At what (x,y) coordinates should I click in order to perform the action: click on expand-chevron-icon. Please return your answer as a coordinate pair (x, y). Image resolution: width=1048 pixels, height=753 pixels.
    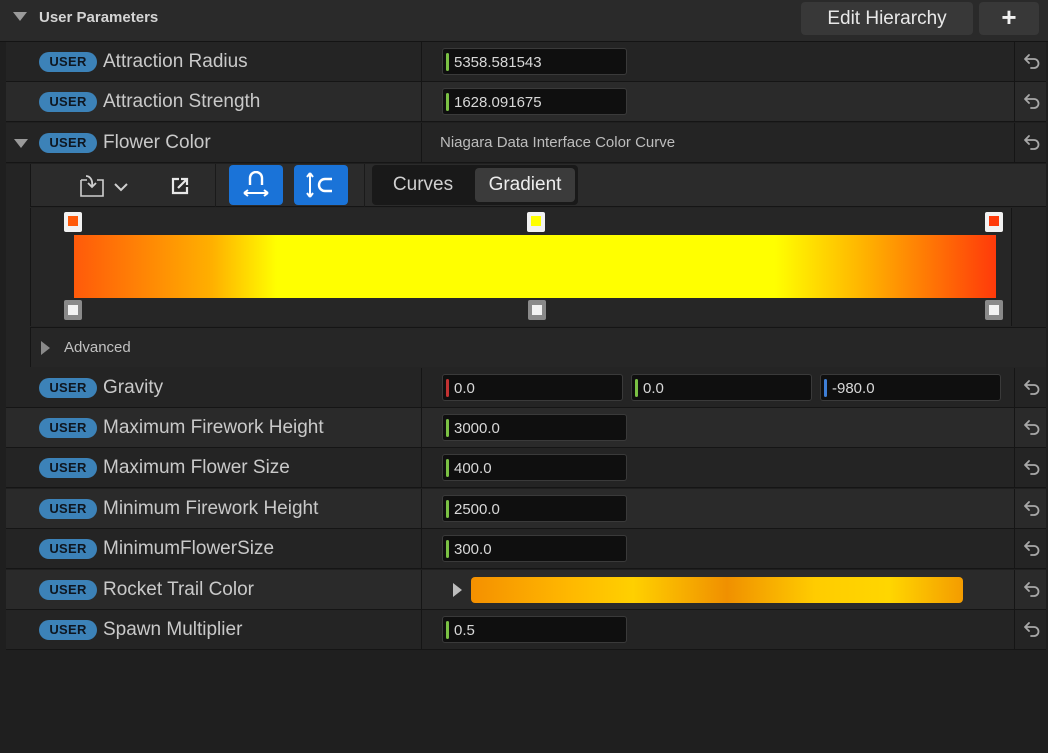
    Looking at the image, I should click on (21, 143).